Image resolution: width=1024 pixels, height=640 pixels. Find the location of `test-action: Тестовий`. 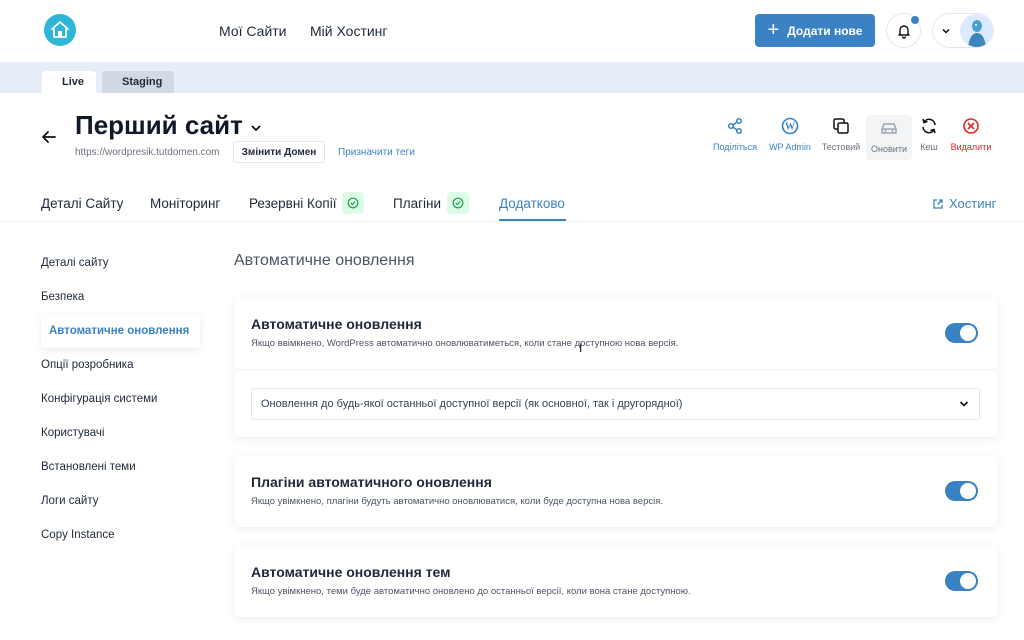

test-action: Тестовий is located at coordinates (841, 138).